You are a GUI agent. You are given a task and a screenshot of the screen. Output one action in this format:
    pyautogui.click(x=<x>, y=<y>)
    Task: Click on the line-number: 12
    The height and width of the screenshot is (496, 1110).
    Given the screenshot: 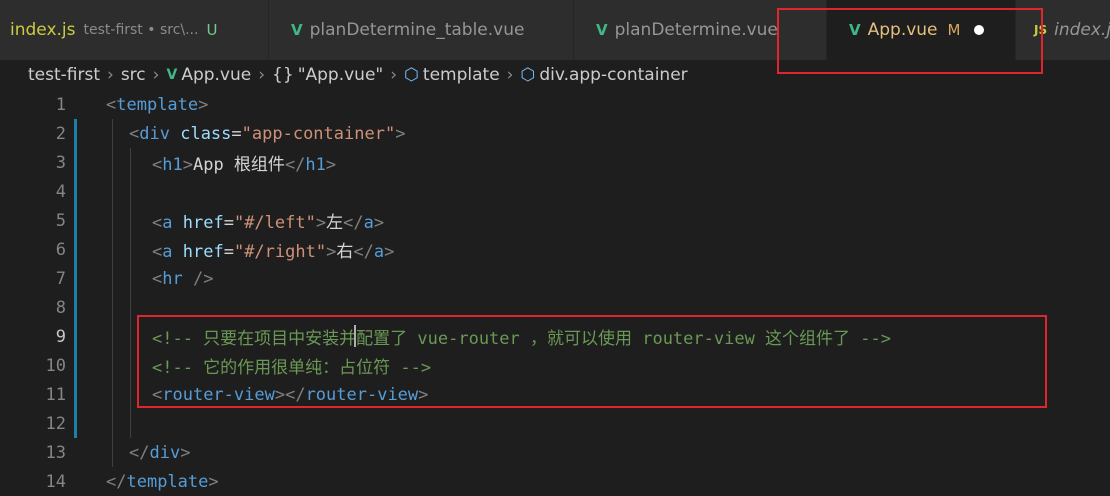 What is the action you would take?
    pyautogui.click(x=55, y=423)
    